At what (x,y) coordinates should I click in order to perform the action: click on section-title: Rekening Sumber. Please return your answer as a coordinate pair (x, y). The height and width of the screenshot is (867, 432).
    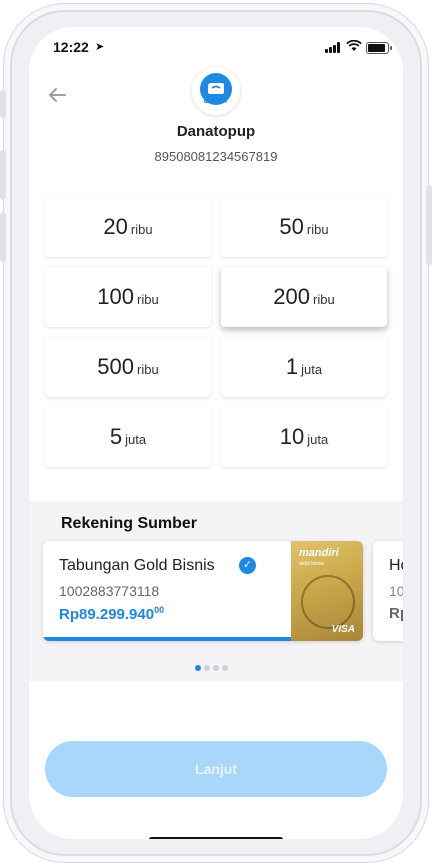
    Looking at the image, I should click on (129, 523).